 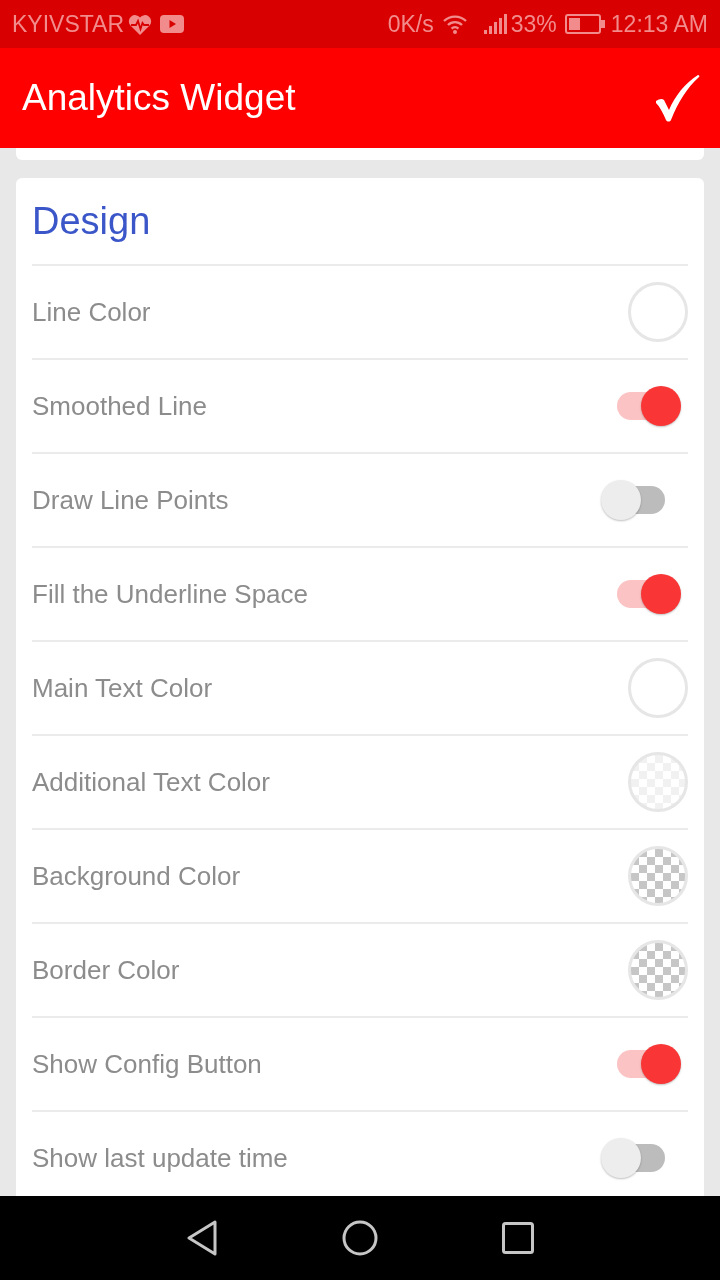 I want to click on recents-icon, so click(x=518, y=1238).